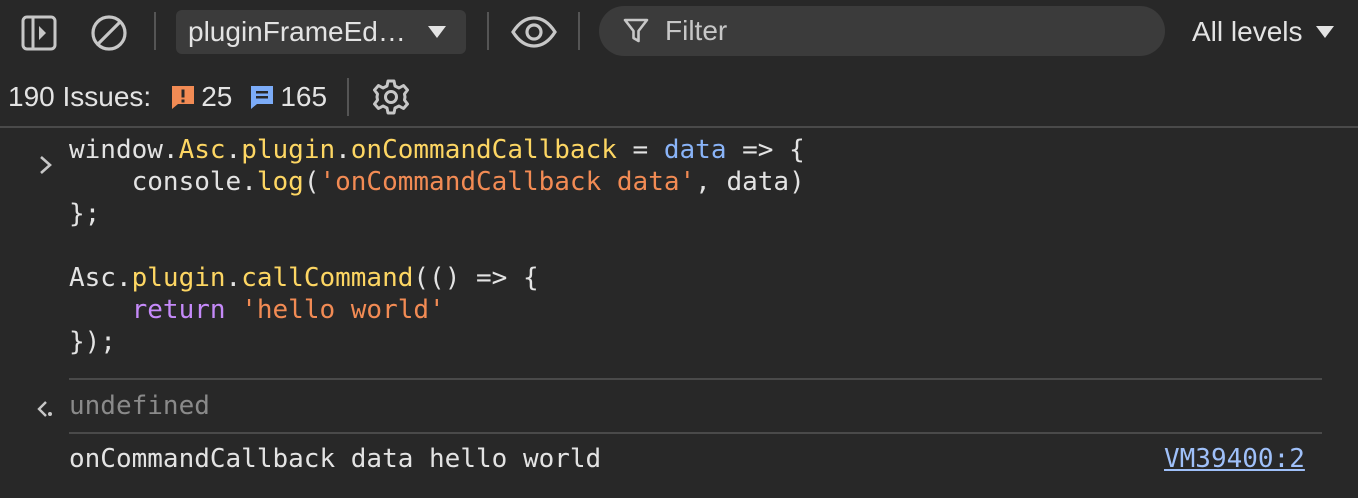 The width and height of the screenshot is (1358, 498). What do you see at coordinates (1247, 31) in the screenshot?
I see `log-levels-label: All levels` at bounding box center [1247, 31].